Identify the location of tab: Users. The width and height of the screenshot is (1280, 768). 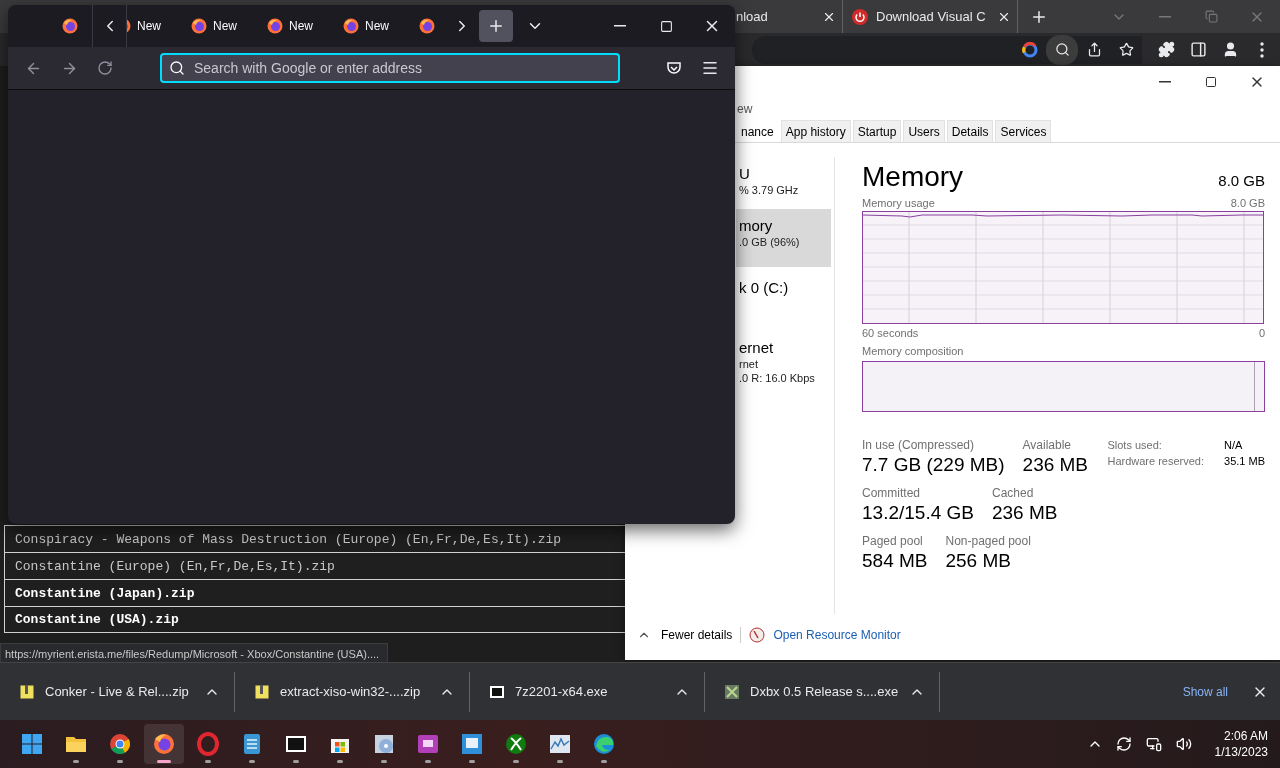
(924, 131).